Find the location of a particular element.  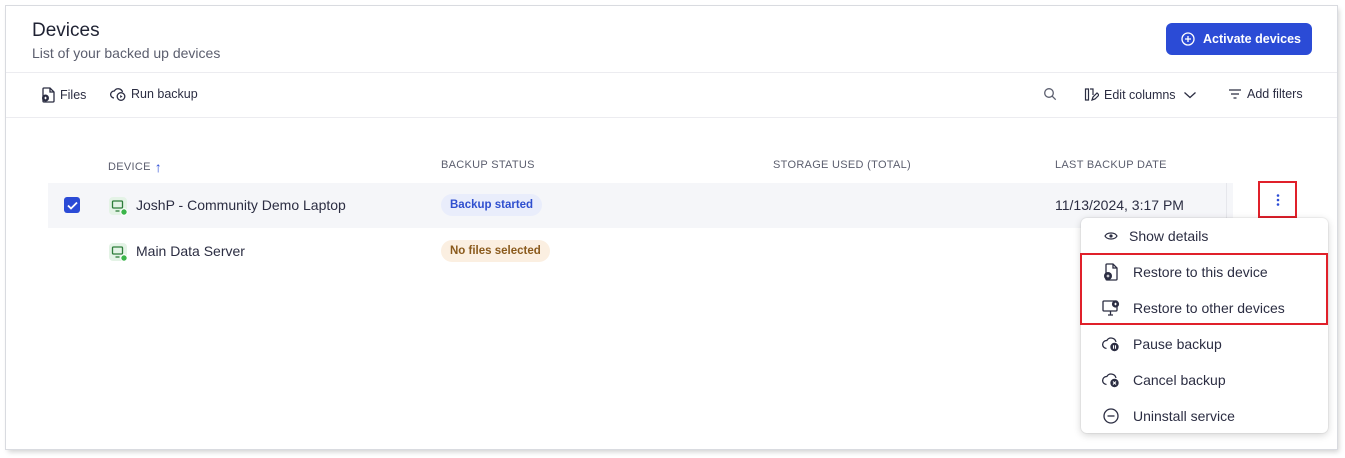

column-header-device: DEVICE ↑ is located at coordinates (135, 167).